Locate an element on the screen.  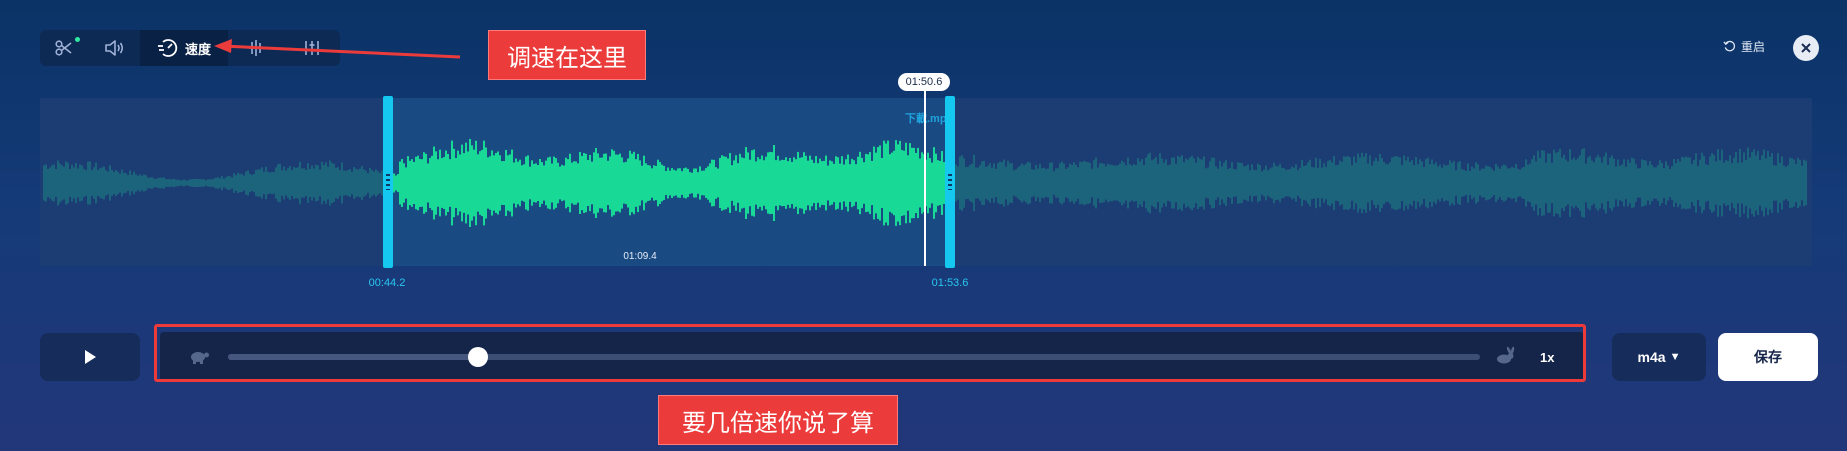
selection-duration: 01:09.4 is located at coordinates (640, 256).